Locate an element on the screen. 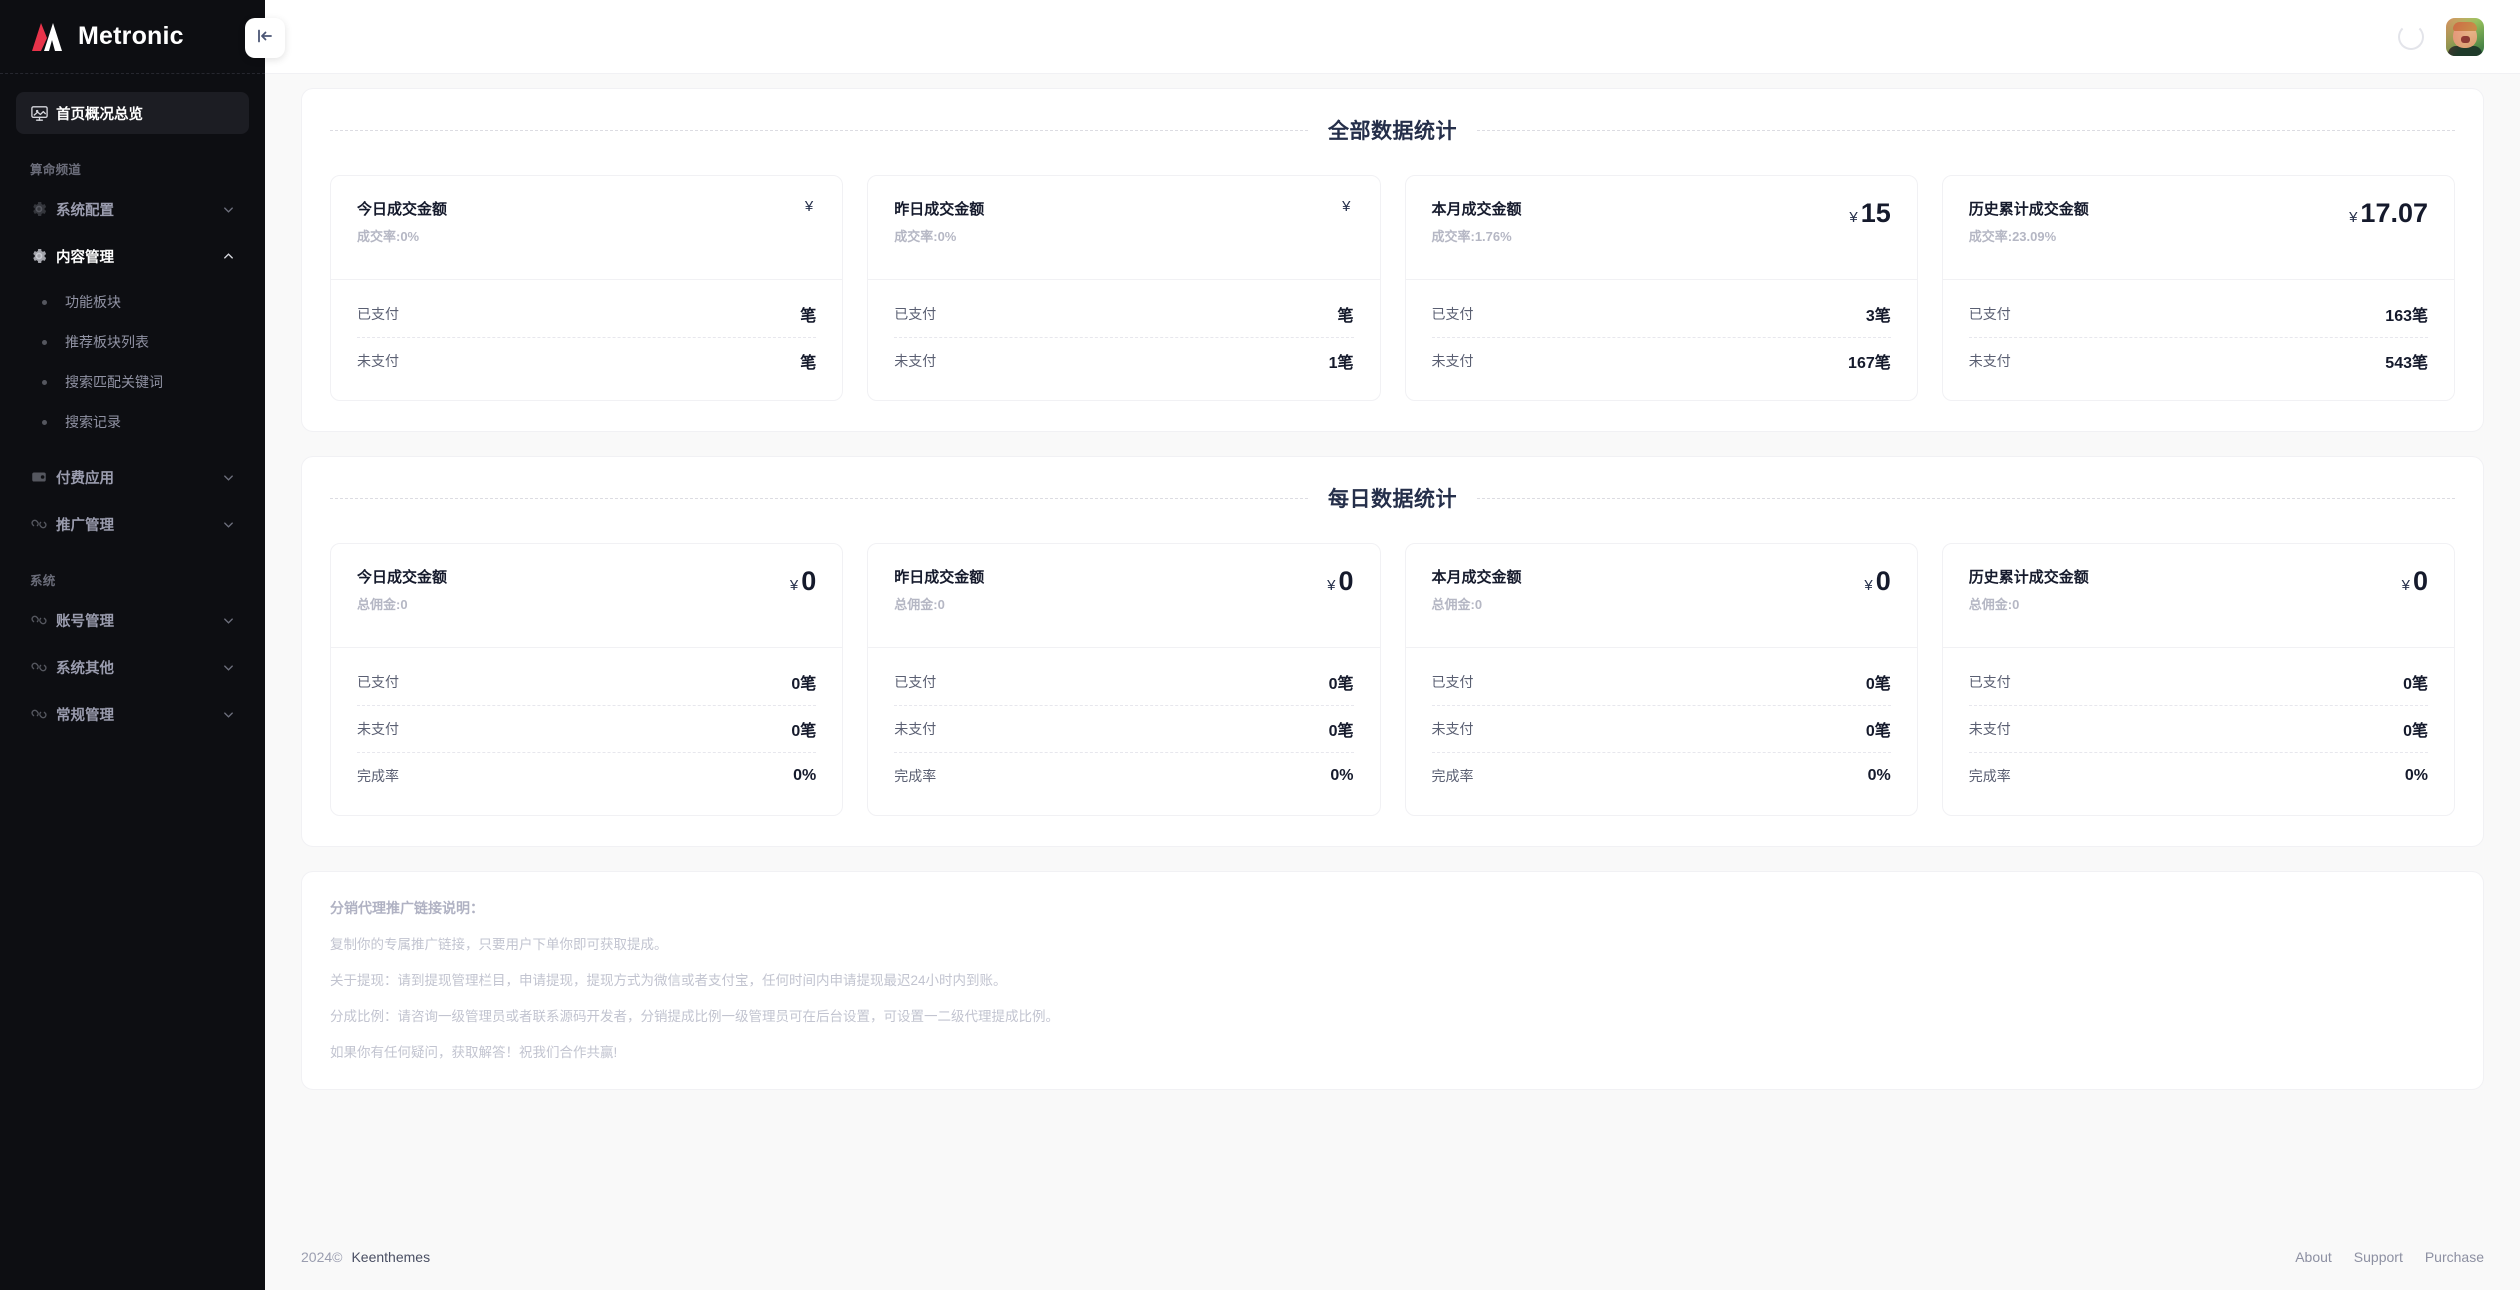 The image size is (2520, 1290). submenu-content-management: 功能板块 推荐板块列表 搜索匹配关键词 搜索记录 is located at coordinates (132, 362).